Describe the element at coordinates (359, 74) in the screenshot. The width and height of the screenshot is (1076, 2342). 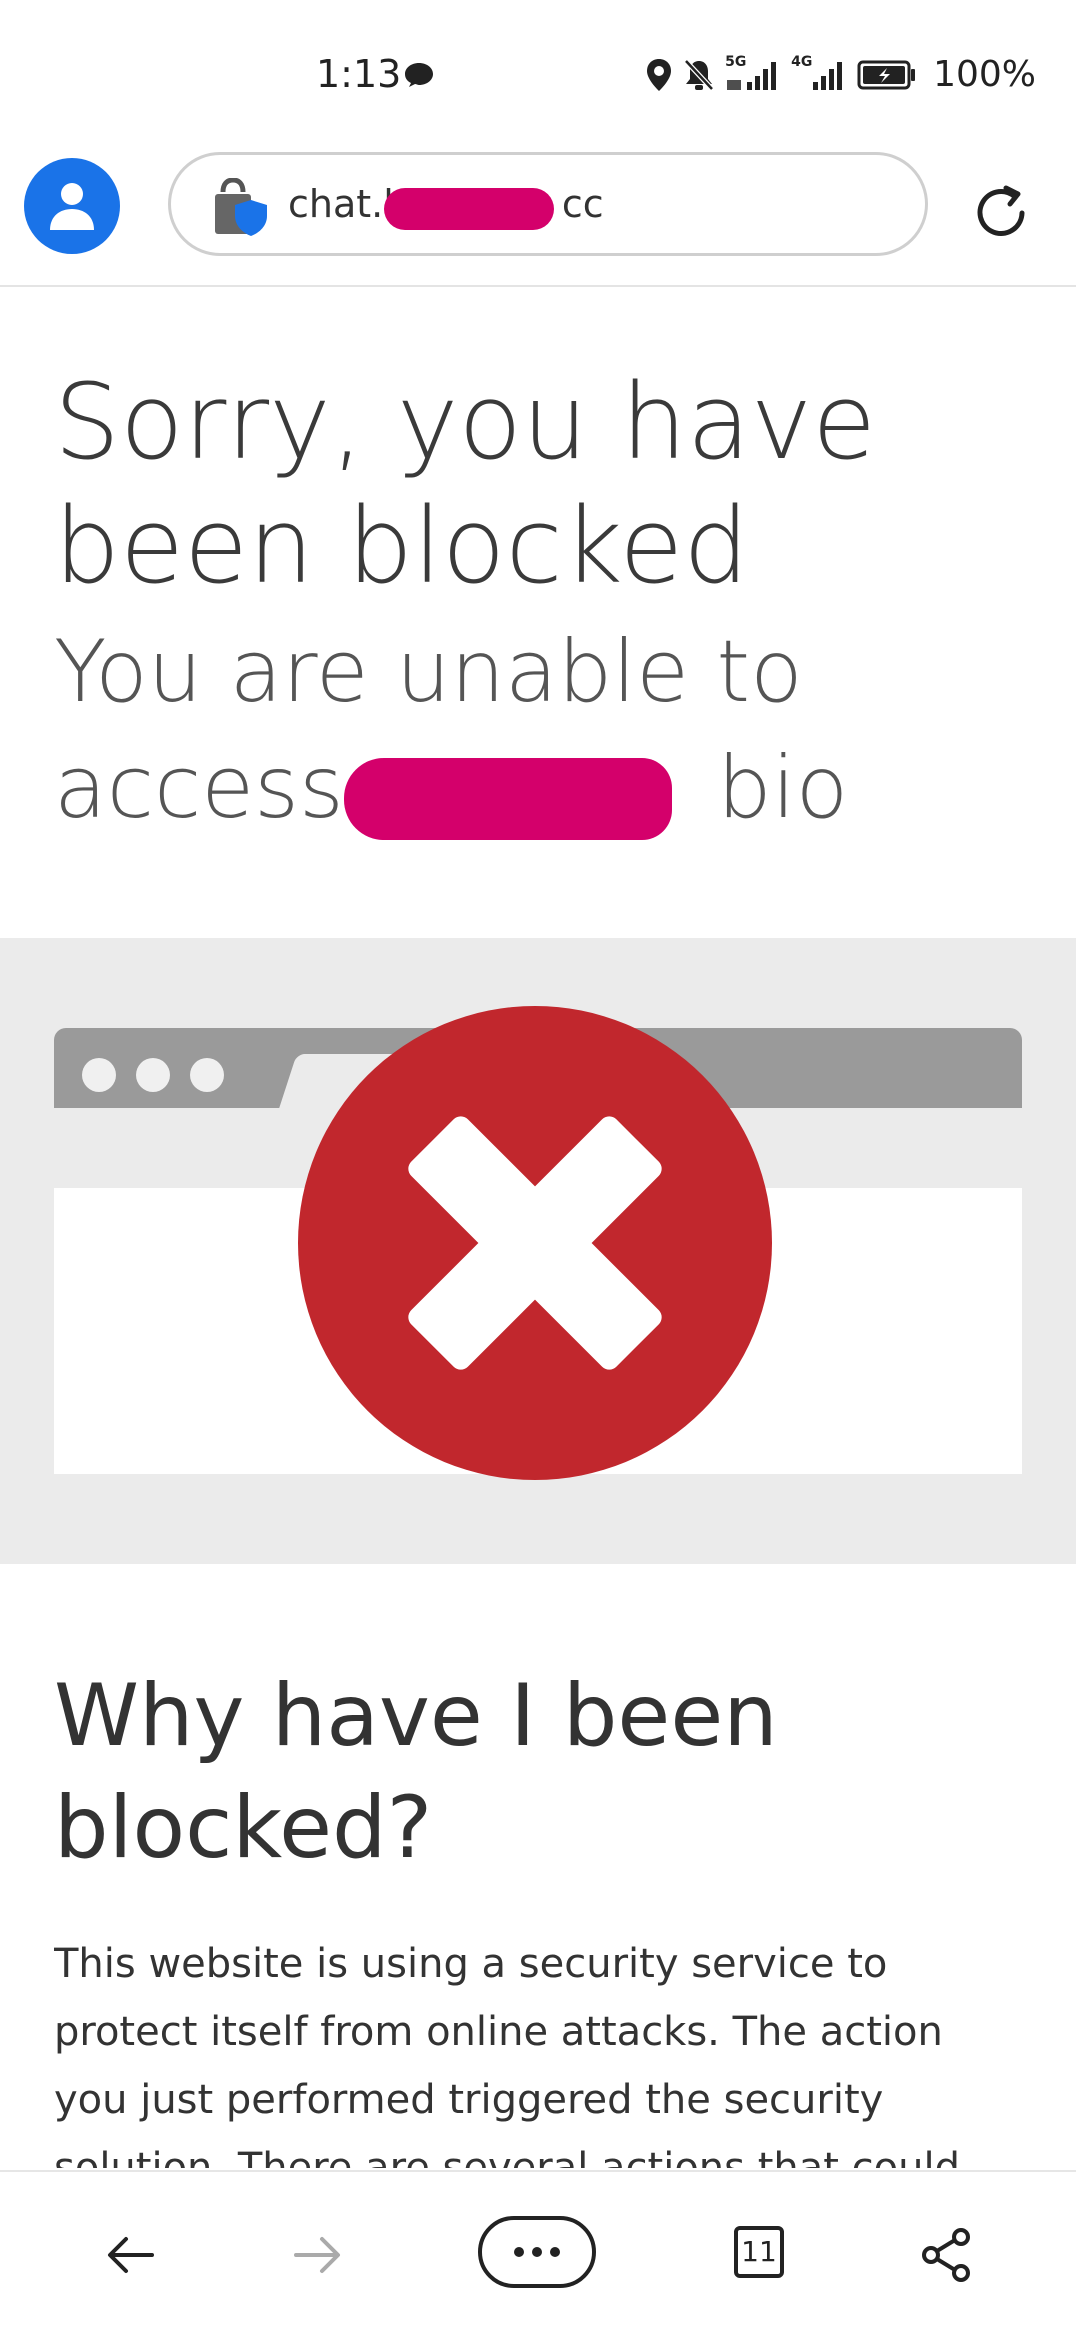
I see `status-time: 1:13` at that location.